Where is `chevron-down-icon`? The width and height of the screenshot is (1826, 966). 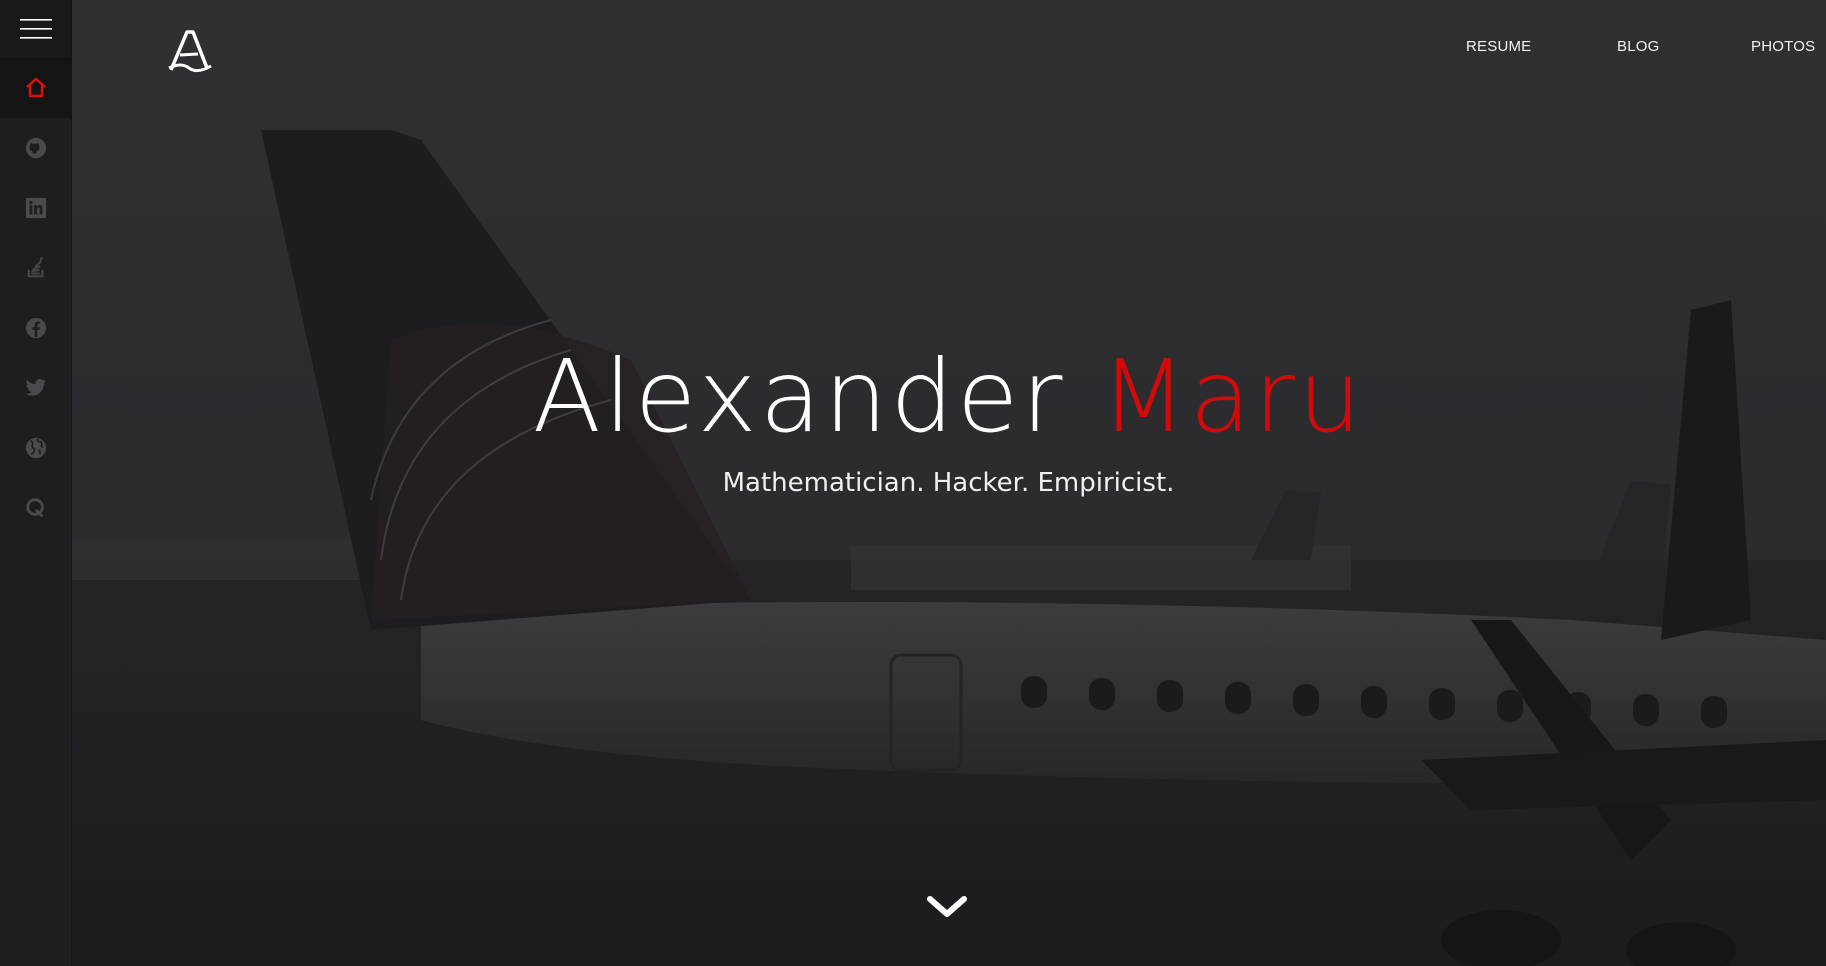
chevron-down-icon is located at coordinates (947, 907).